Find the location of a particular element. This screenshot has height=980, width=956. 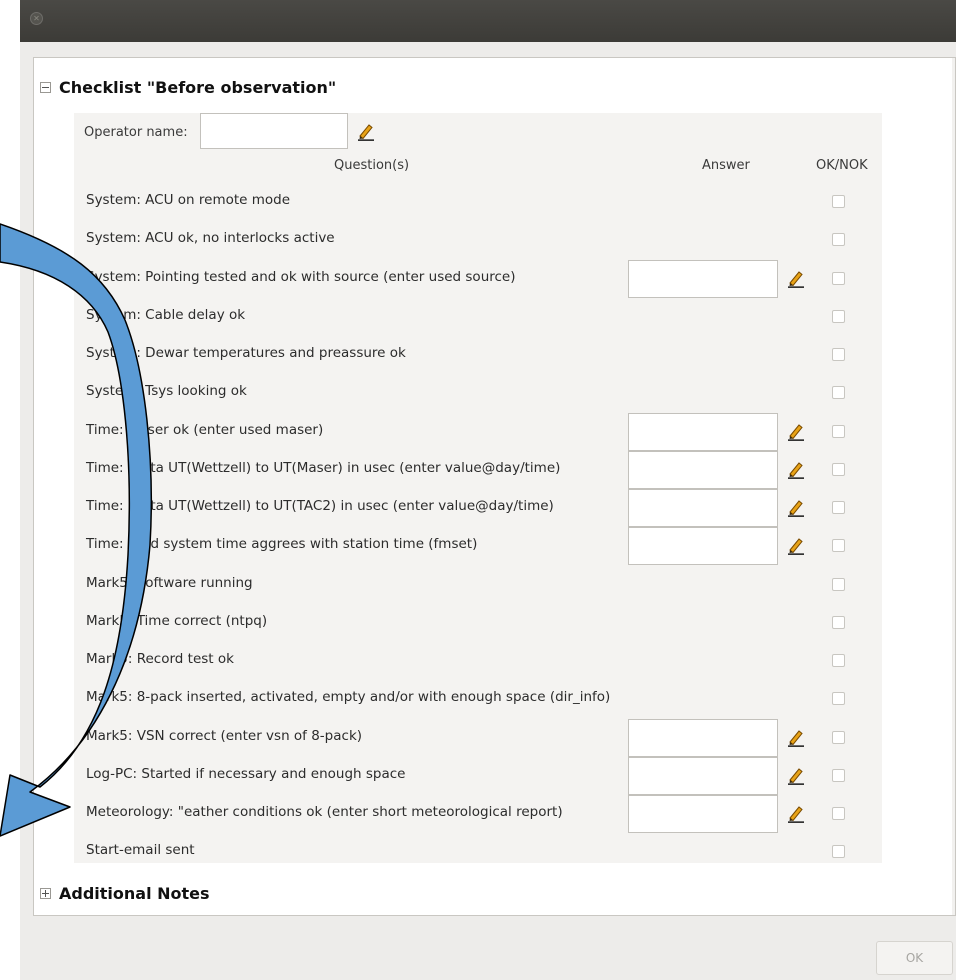

checklist-row: Mark5: Time correct (ntpq) is located at coordinates (478, 623).